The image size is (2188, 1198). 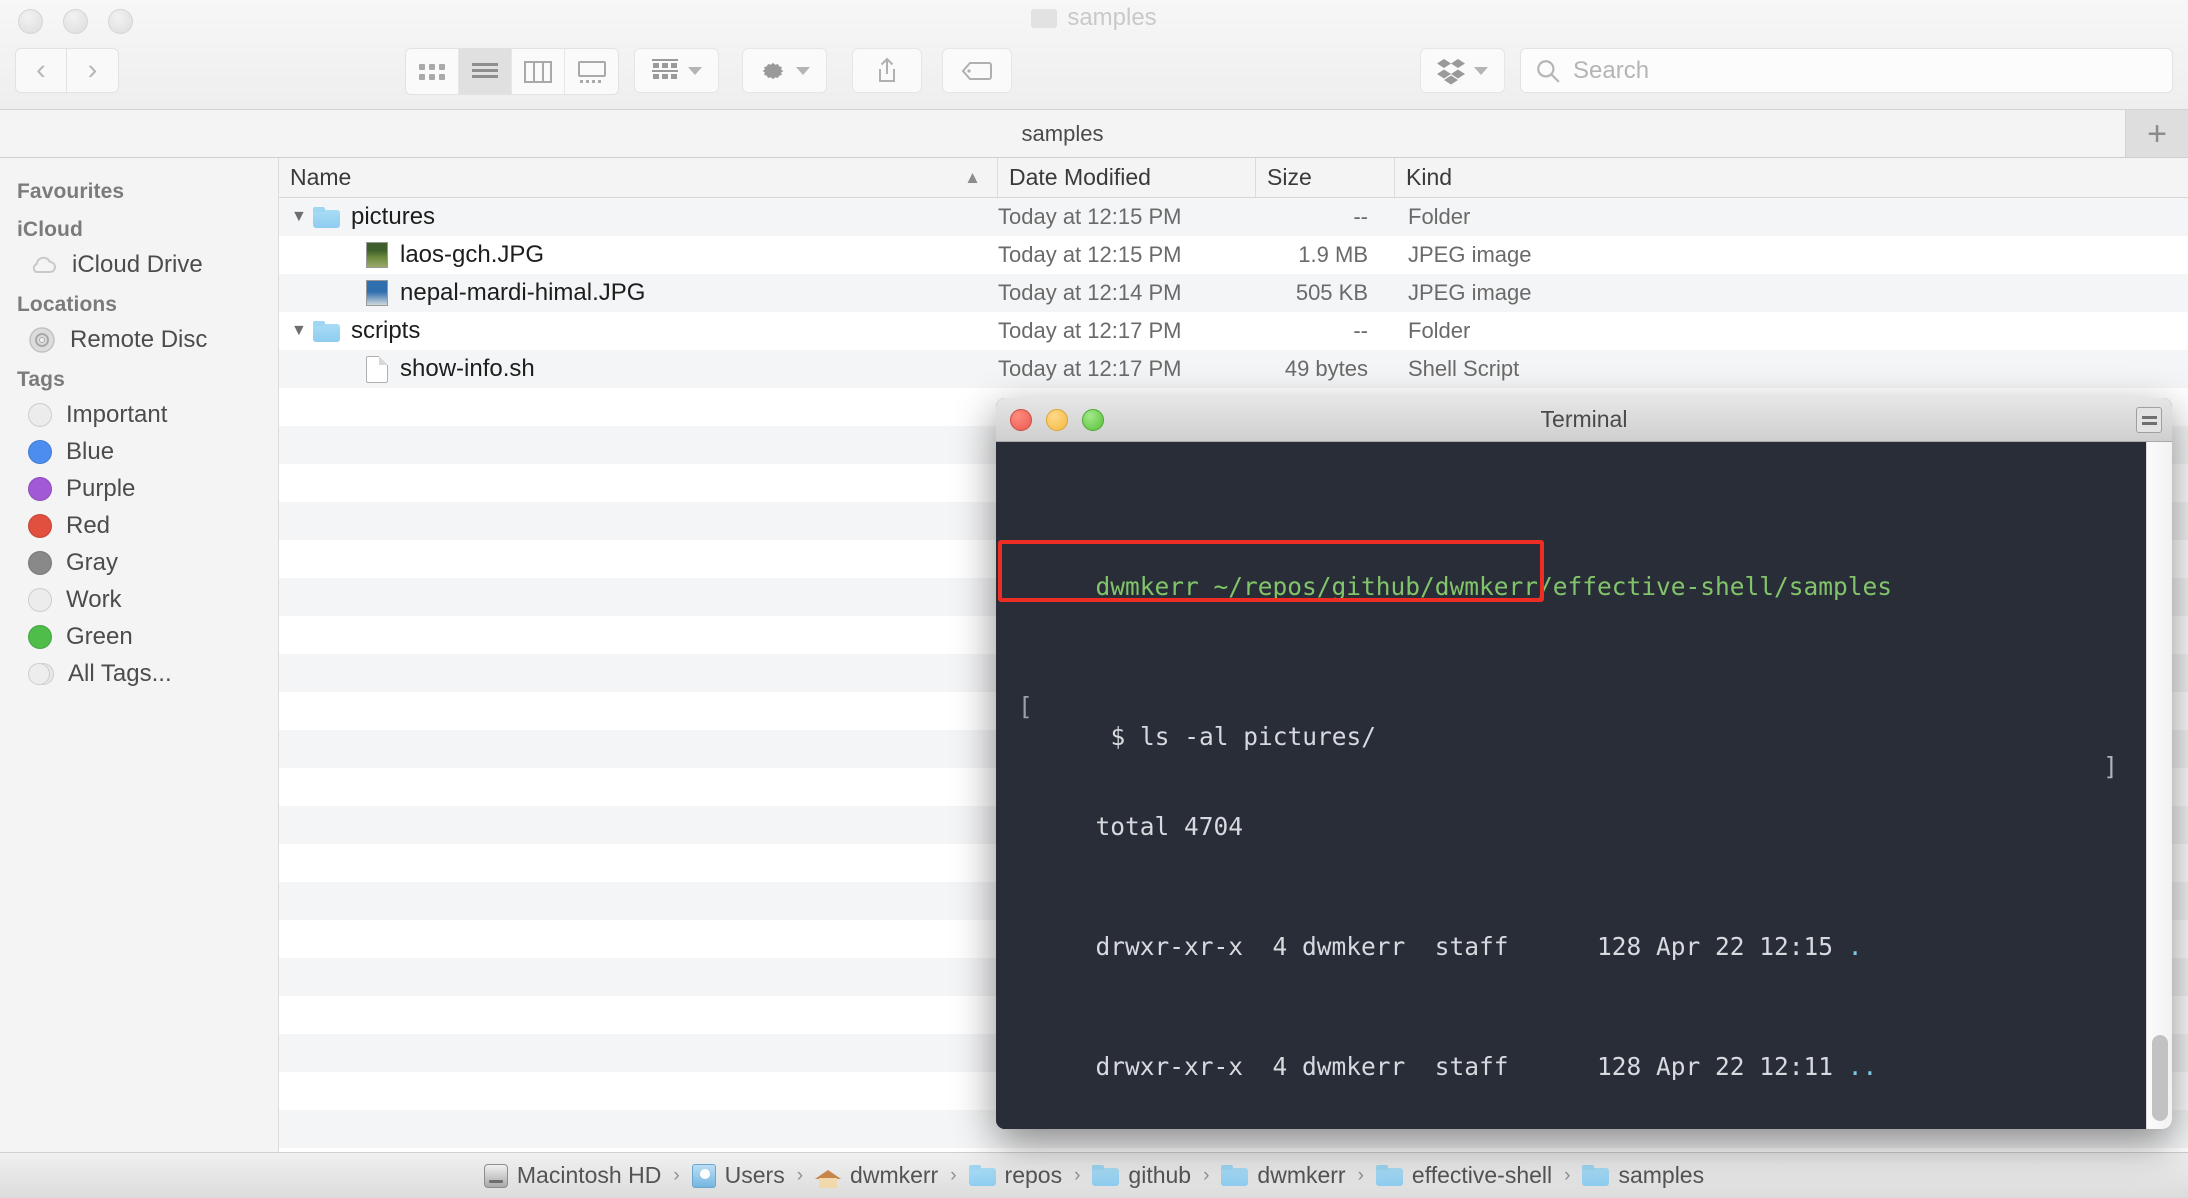 I want to click on breadcrumb-item-samples: samples, so click(x=1643, y=1175).